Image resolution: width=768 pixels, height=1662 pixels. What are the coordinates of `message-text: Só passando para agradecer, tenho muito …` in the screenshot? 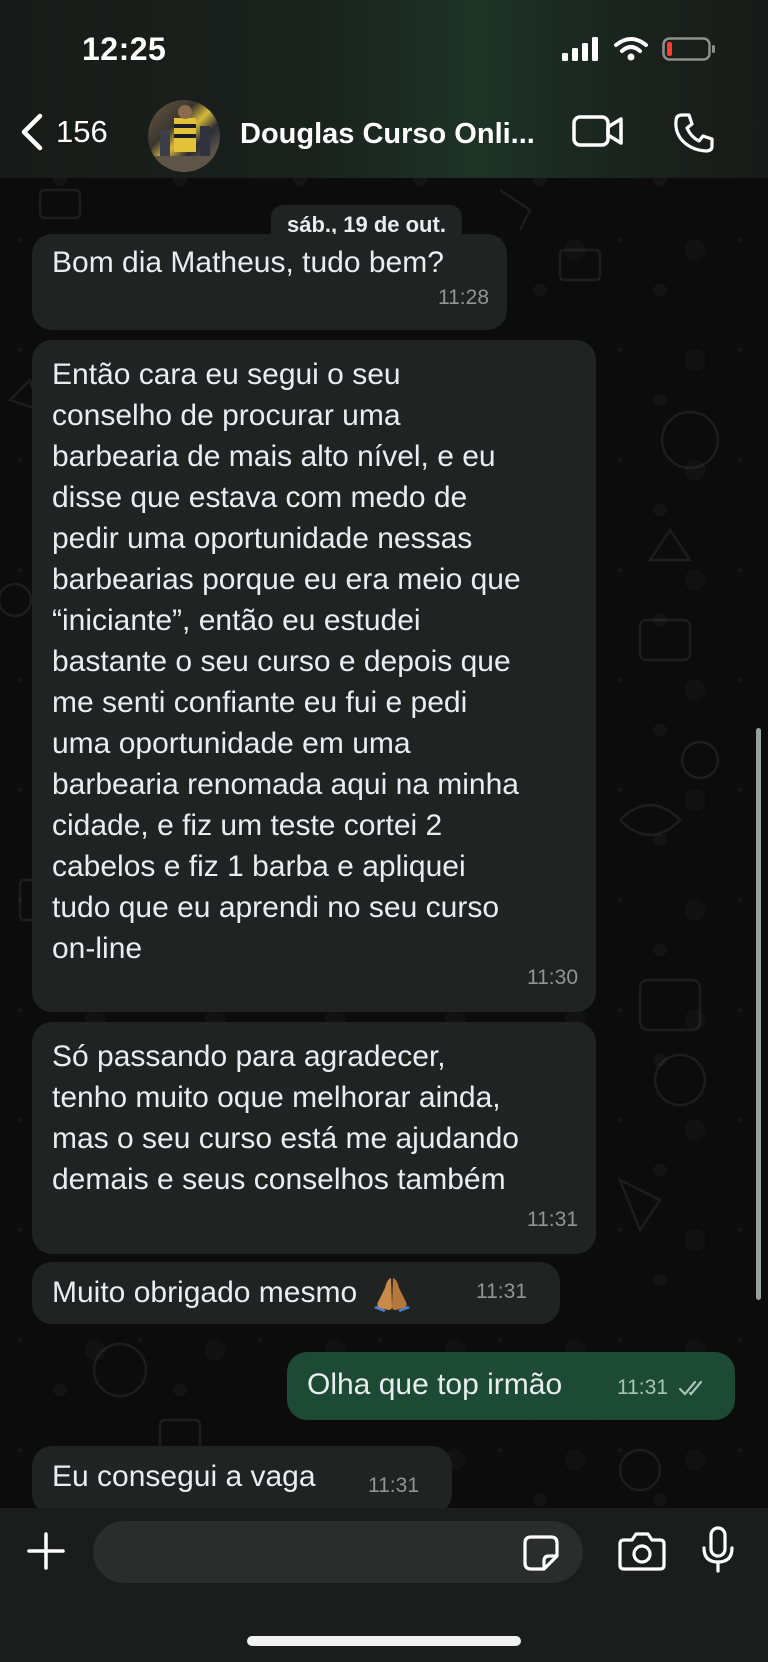 It's located at (285, 1118).